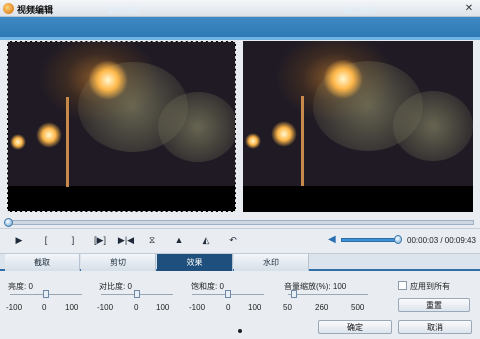  What do you see at coordinates (328, 294) in the screenshot?
I see `volume-scale-slider` at bounding box center [328, 294].